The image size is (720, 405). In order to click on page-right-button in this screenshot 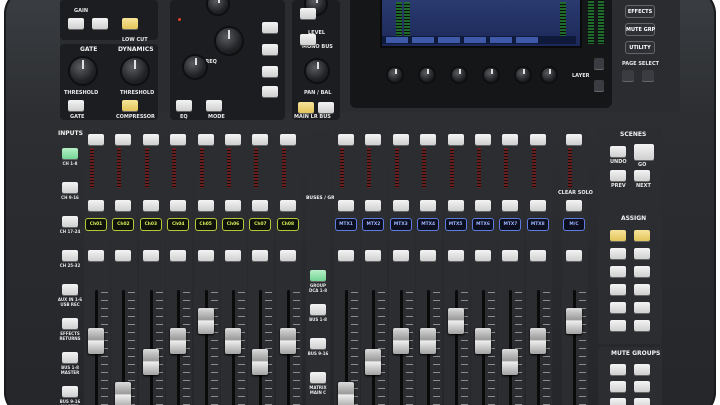, I will do `click(648, 75)`.